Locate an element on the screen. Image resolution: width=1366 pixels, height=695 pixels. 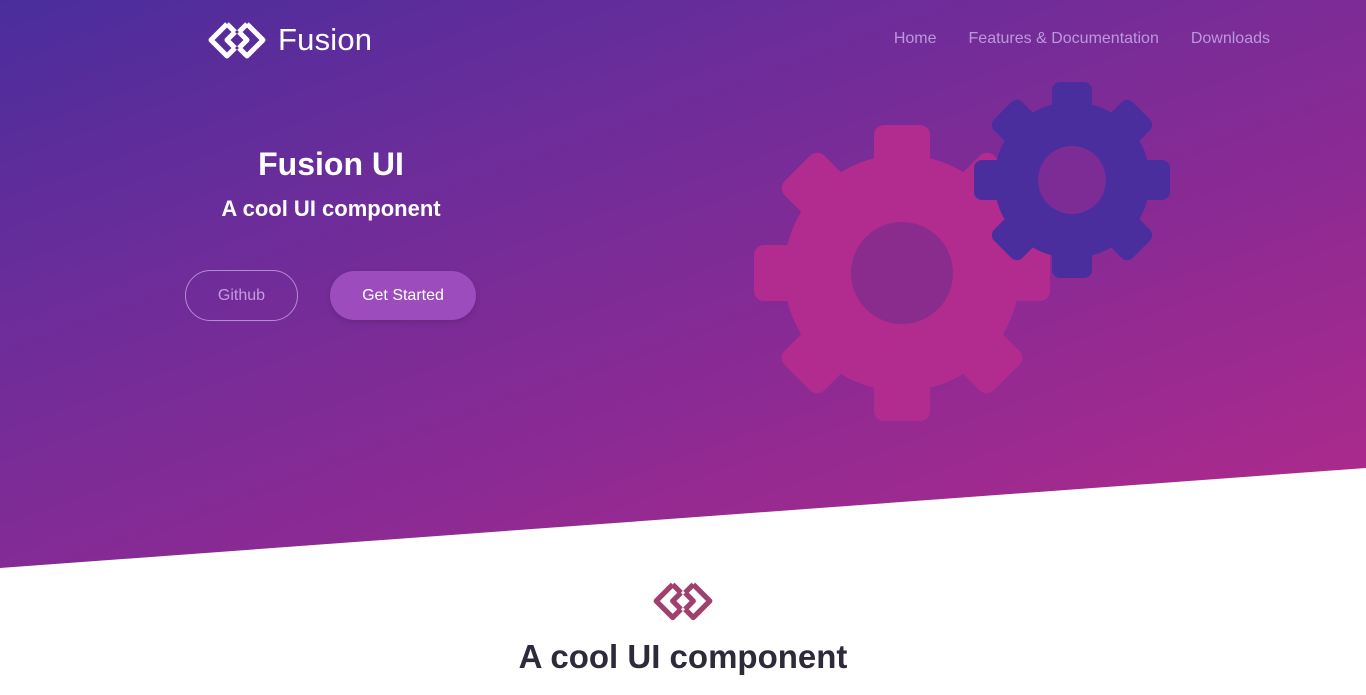
logo: Fusion is located at coordinates (288, 40).